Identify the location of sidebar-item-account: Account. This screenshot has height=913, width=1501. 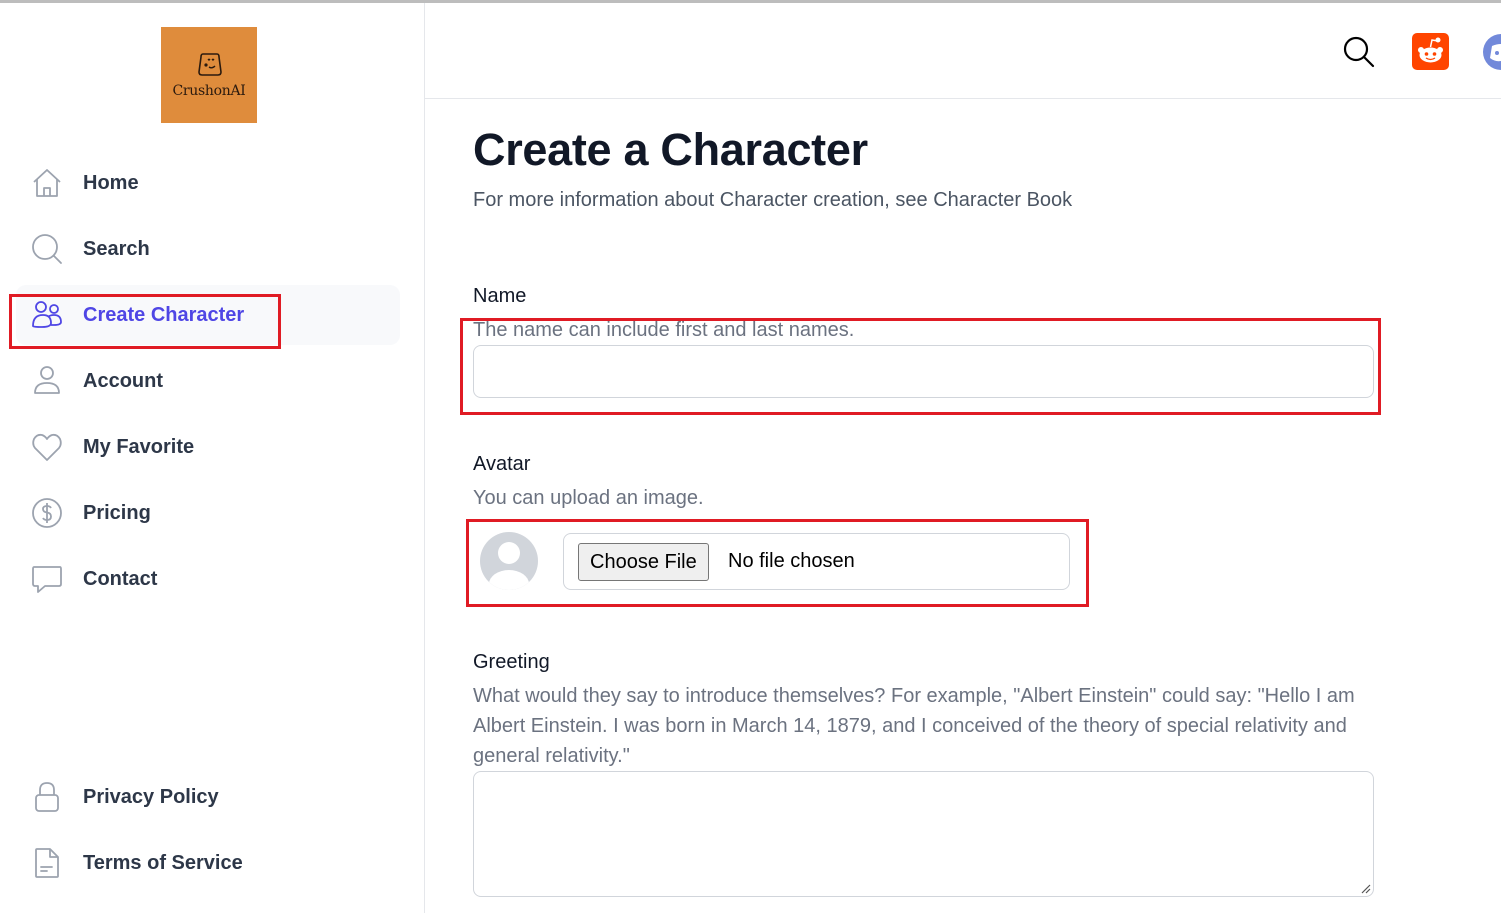
(96, 381).